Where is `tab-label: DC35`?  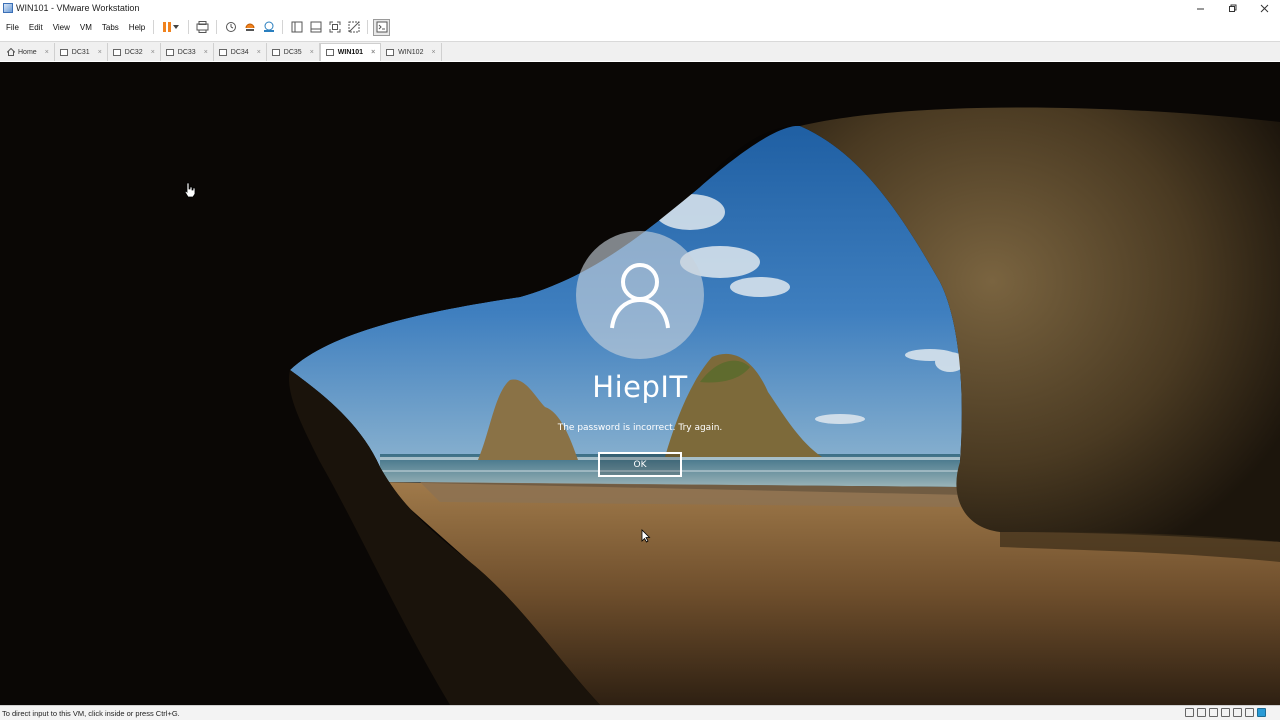
tab-label: DC35 is located at coordinates (292, 52).